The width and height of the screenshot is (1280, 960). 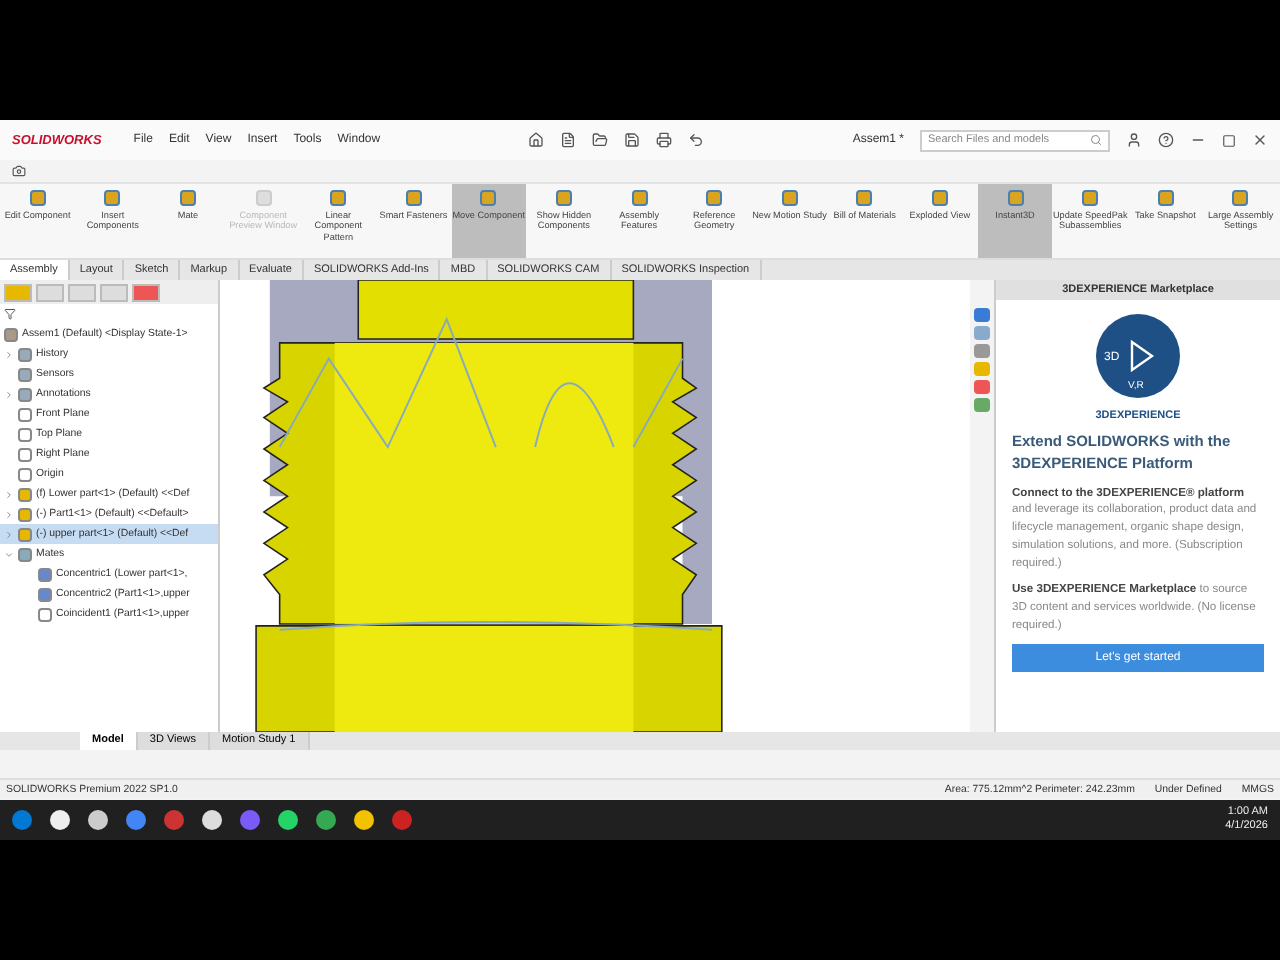 I want to click on maximize-icon, so click(x=1229, y=140).